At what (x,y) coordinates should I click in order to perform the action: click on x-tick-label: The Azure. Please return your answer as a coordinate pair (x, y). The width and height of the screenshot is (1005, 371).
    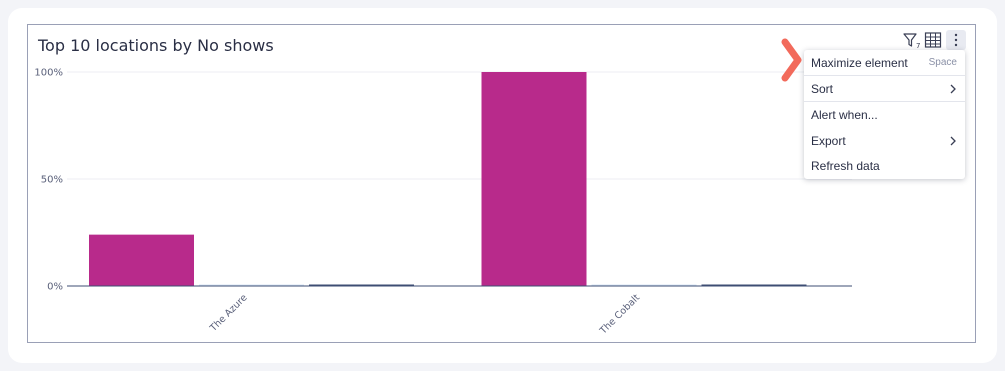
    Looking at the image, I should click on (228, 313).